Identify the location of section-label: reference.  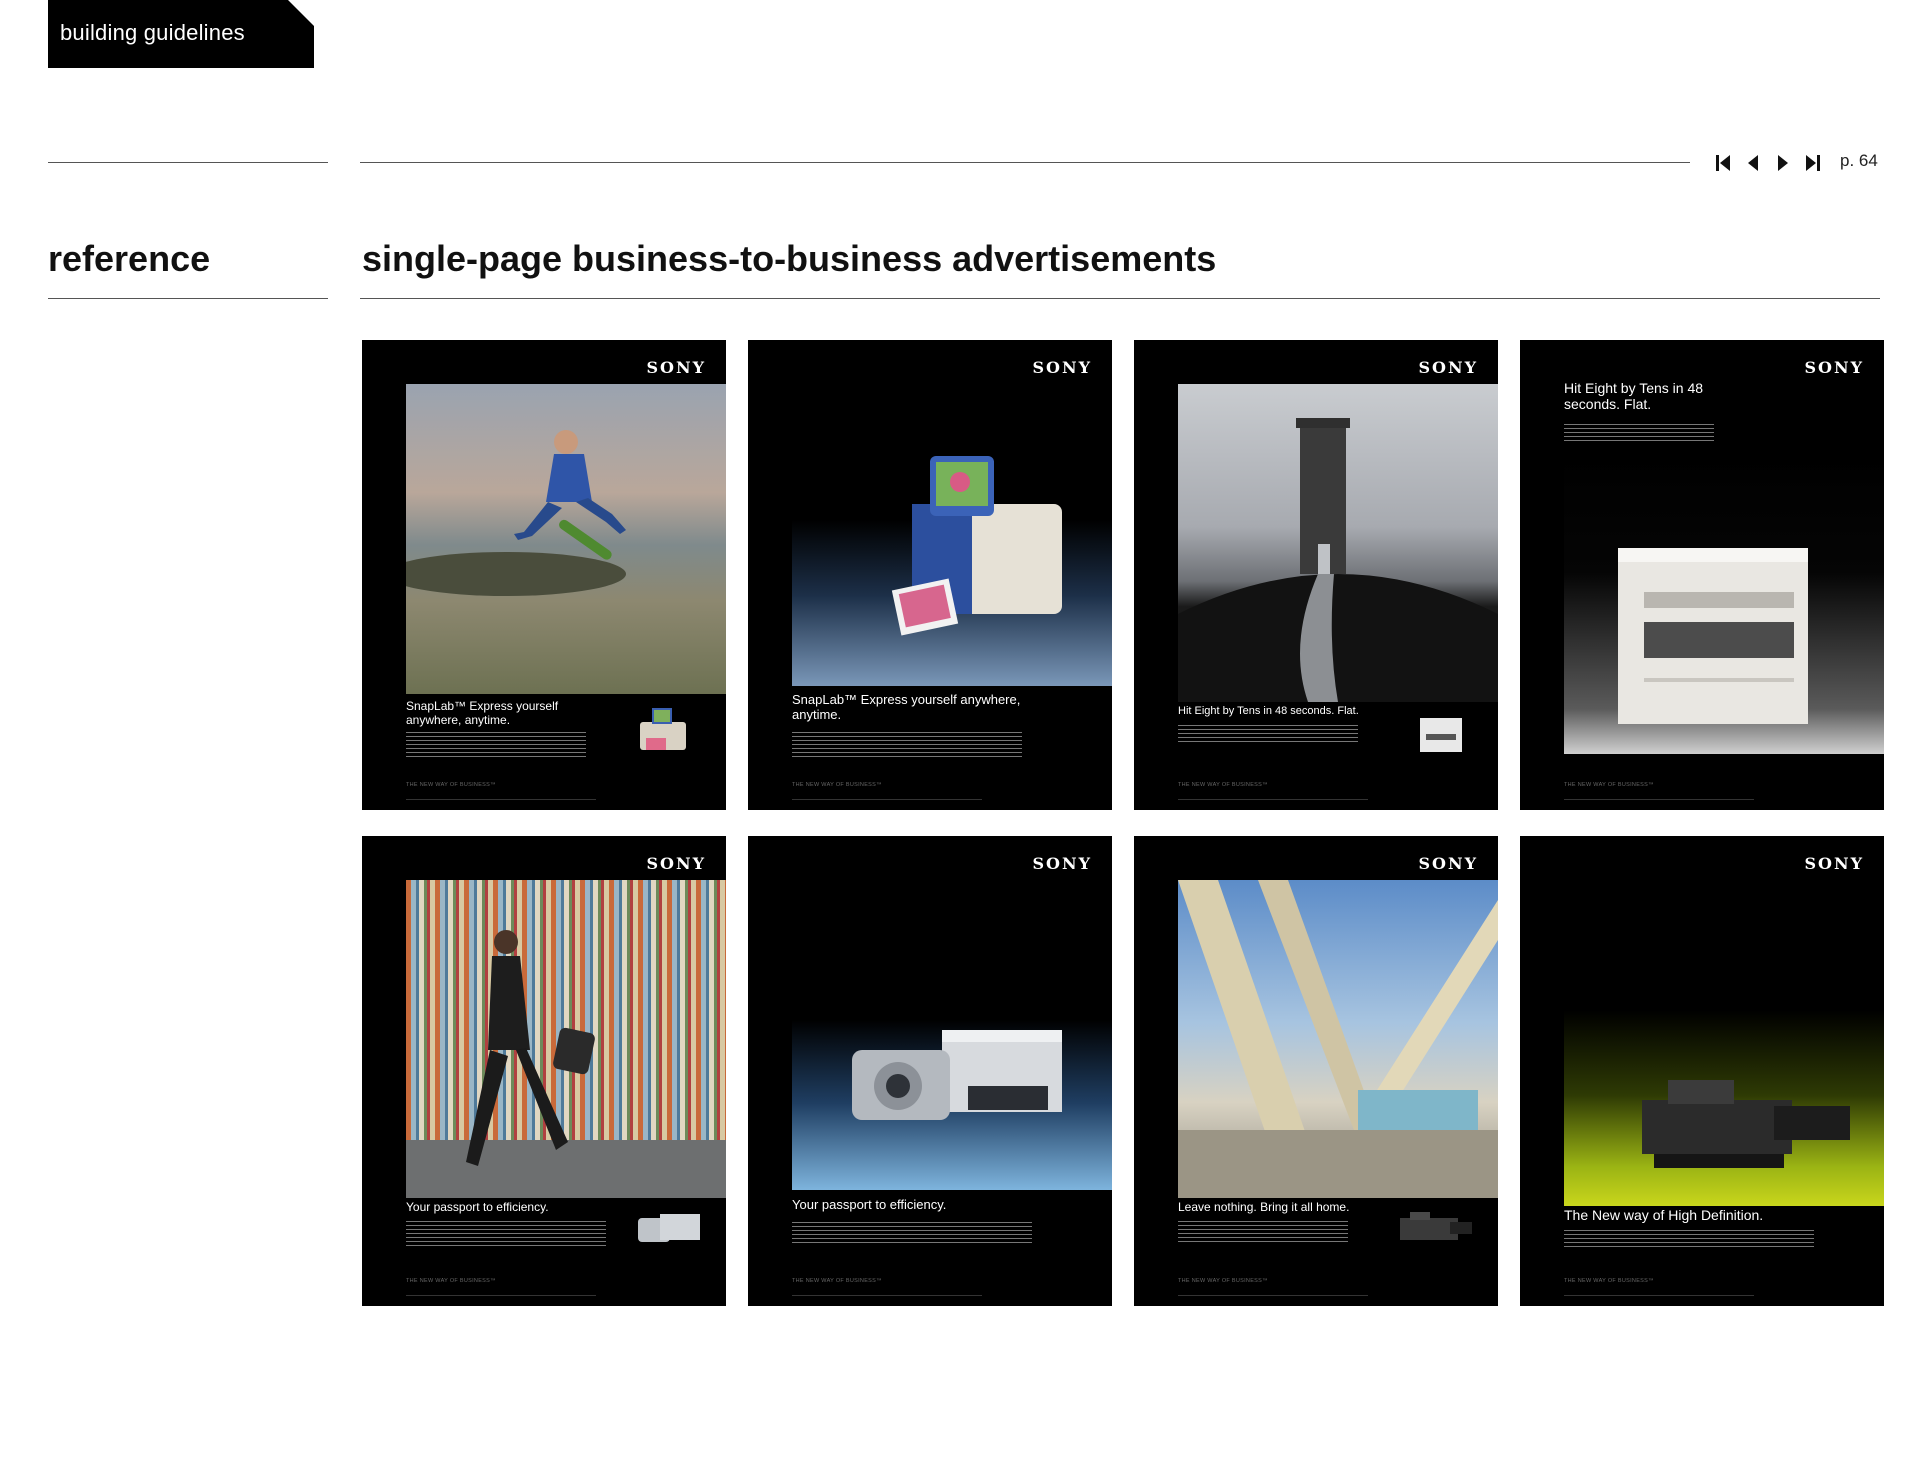
(129, 258).